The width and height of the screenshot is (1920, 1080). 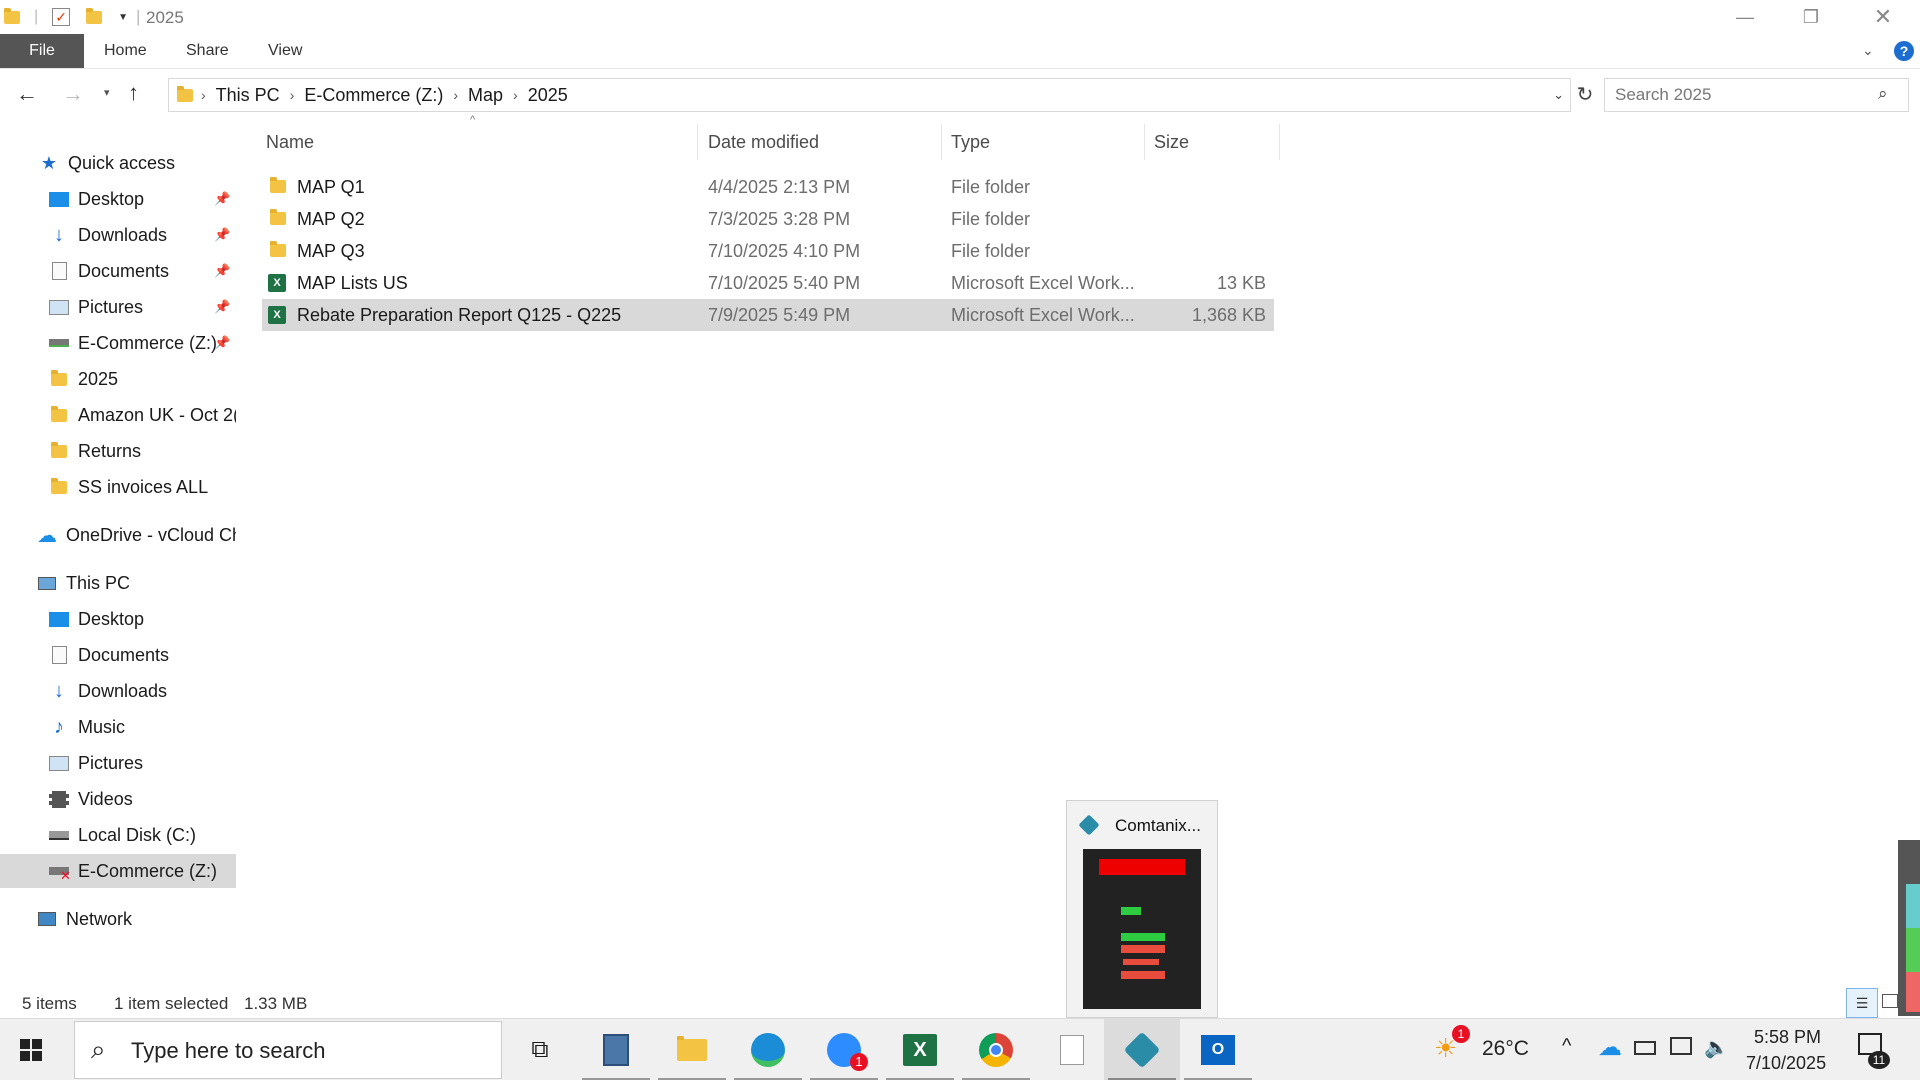 What do you see at coordinates (118, 871) in the screenshot?
I see `sidebar-item-pc-e-commerce: ✕ E-Commerce (Z:)` at bounding box center [118, 871].